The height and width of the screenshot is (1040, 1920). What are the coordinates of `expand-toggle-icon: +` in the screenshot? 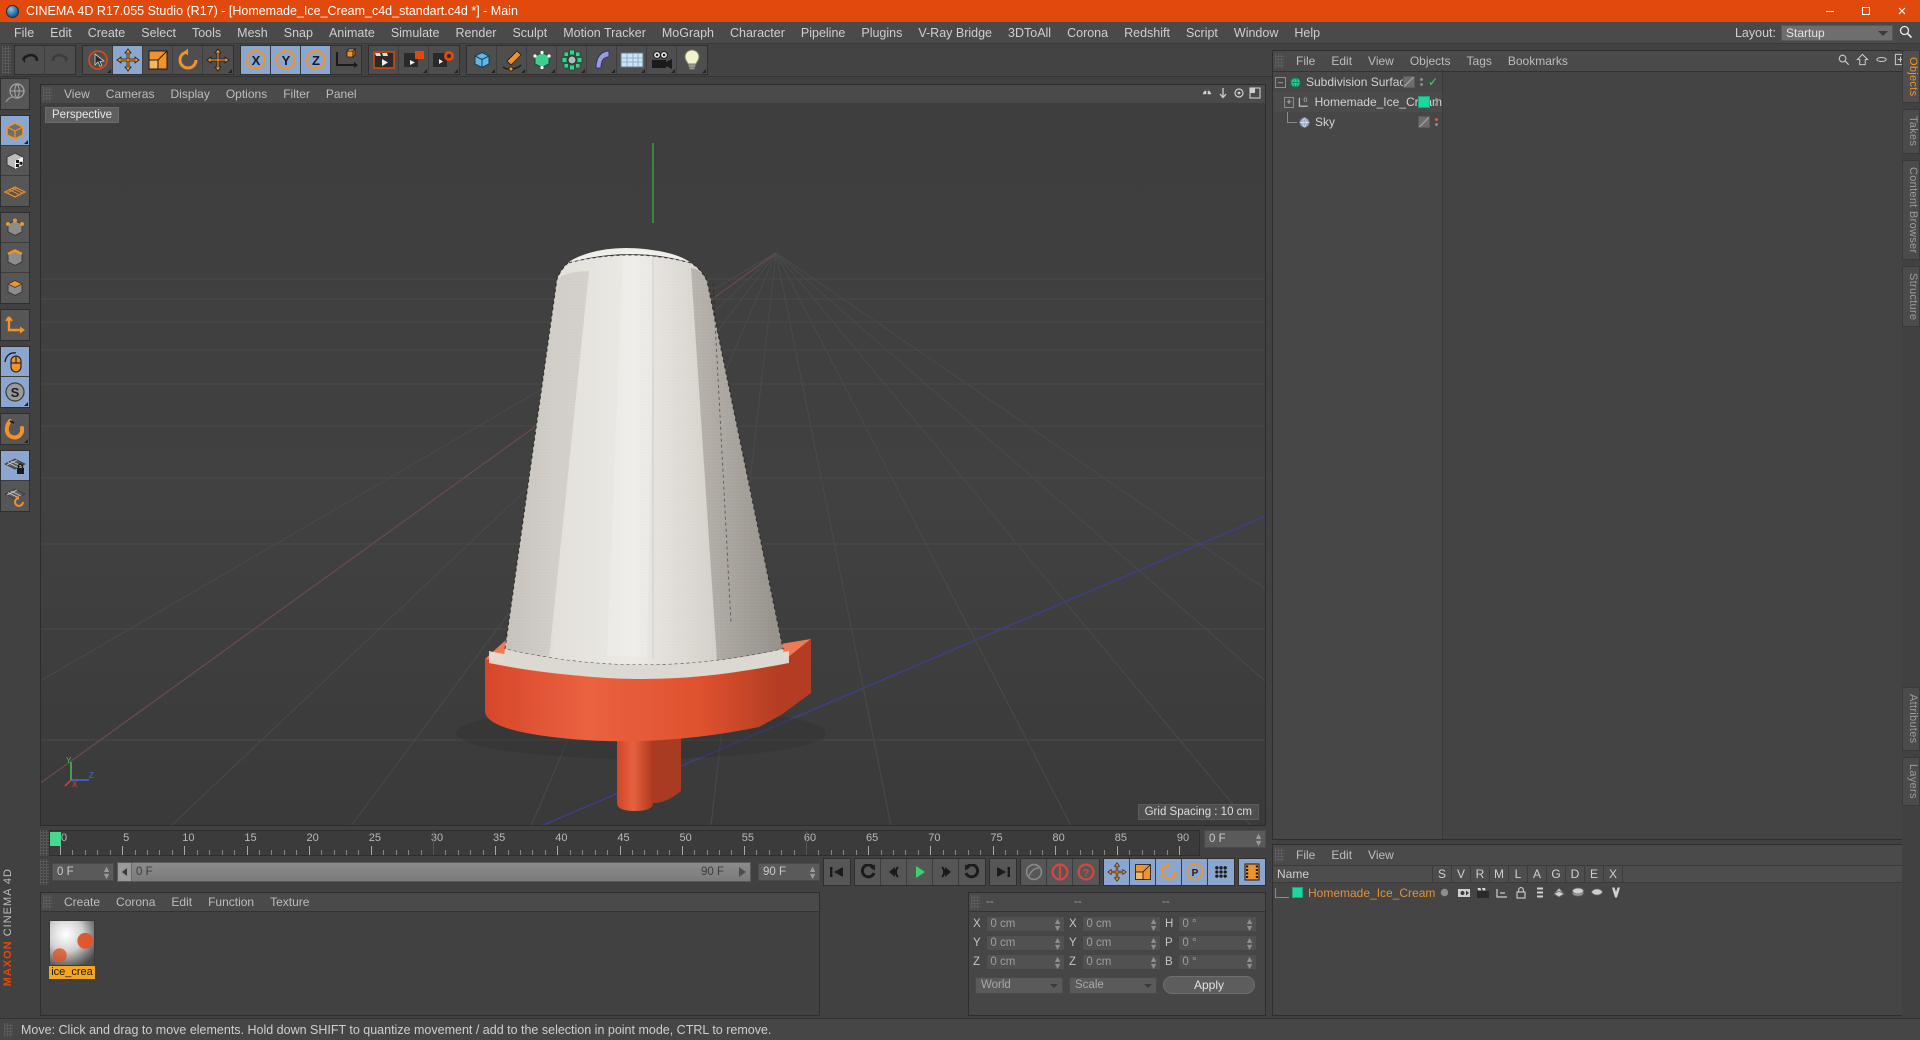 It's located at (1289, 102).